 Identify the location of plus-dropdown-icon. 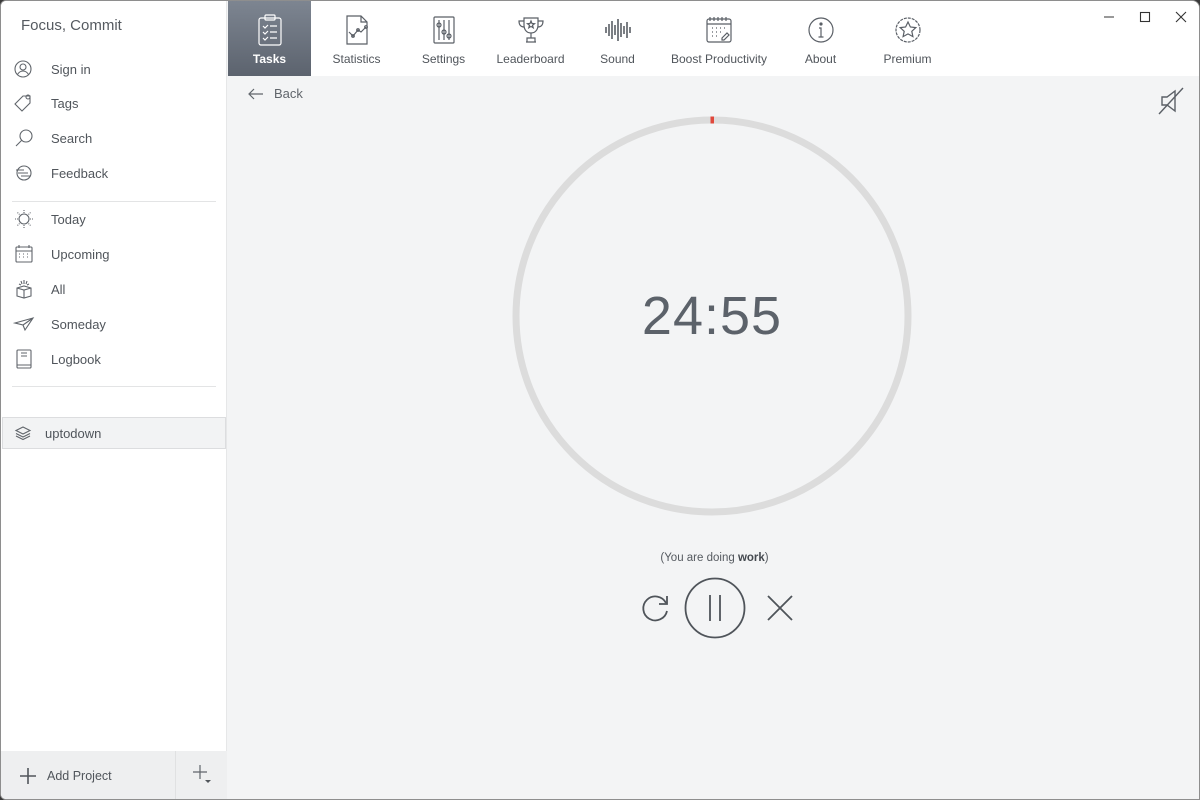
(202, 776).